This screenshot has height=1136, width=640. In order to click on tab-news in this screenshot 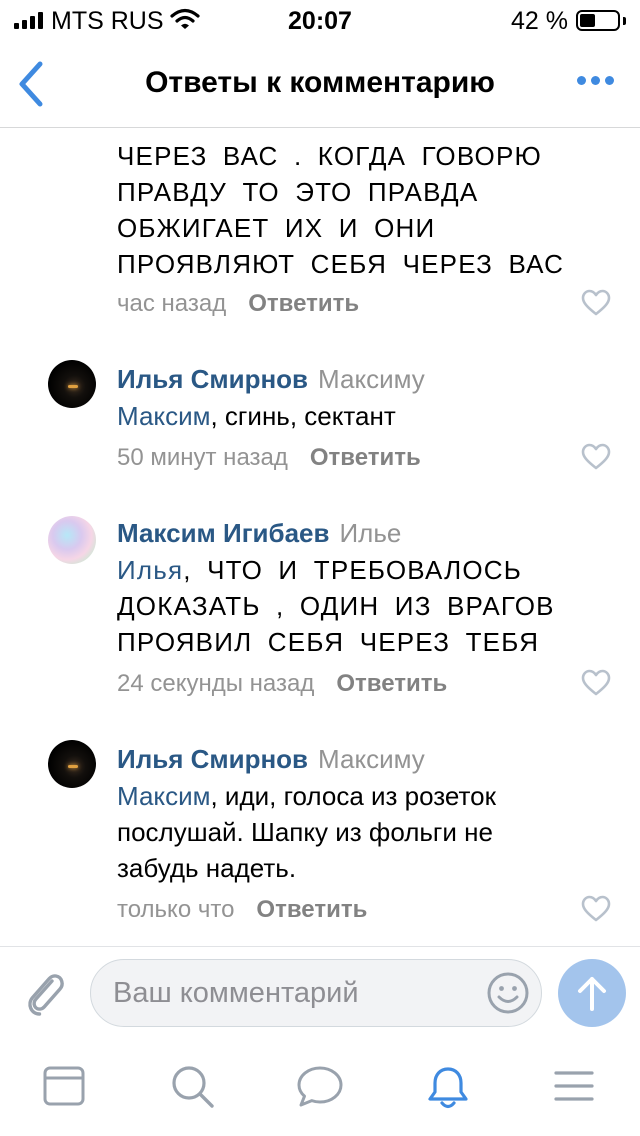, I will do `click(66, 1088)`.